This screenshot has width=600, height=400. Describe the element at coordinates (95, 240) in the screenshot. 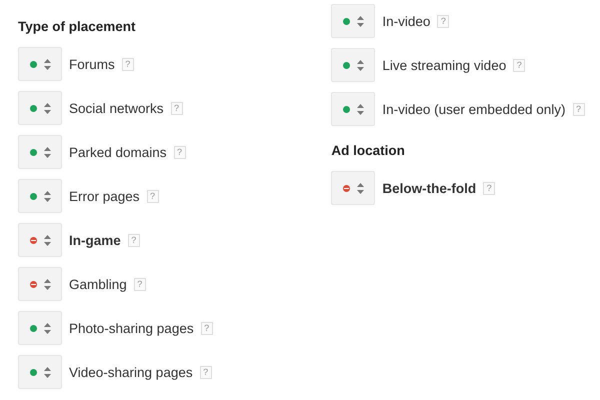

I see `placement-label: In-game` at that location.